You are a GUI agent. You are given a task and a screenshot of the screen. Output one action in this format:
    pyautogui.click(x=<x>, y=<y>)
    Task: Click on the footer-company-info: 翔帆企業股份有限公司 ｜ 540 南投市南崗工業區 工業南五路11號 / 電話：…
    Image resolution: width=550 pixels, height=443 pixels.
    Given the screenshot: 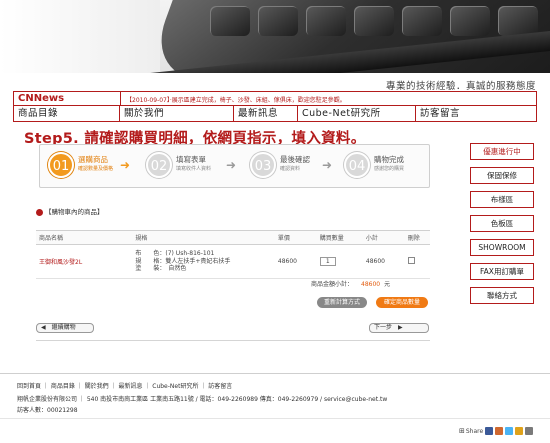 What is the action you would take?
    pyautogui.click(x=202, y=399)
    